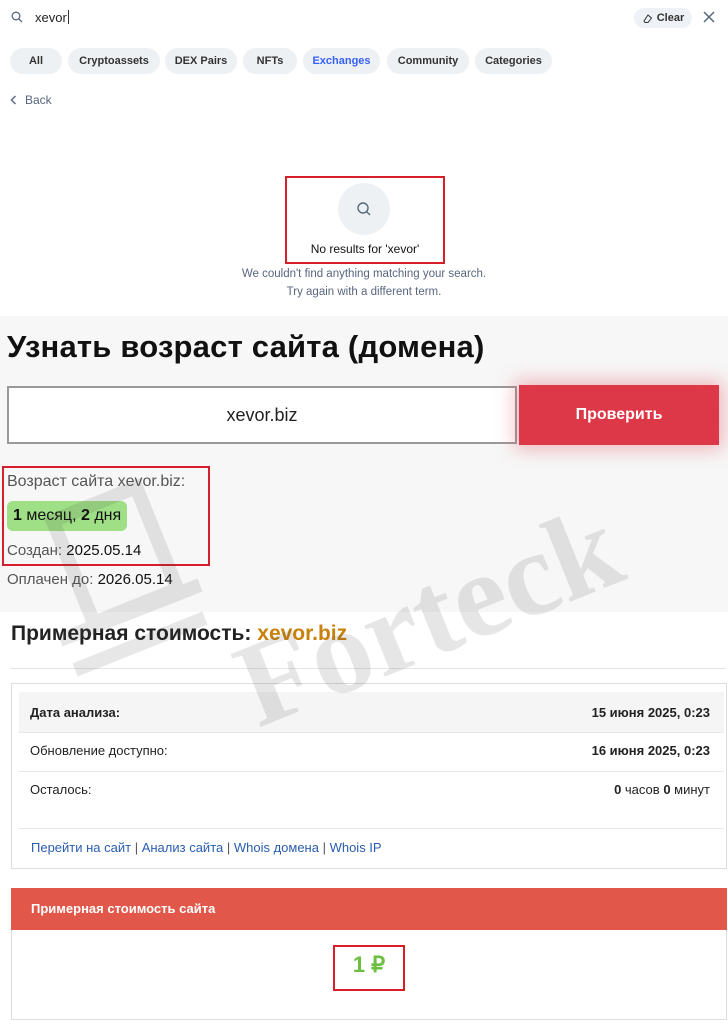  I want to click on clear-button: Clear, so click(663, 18).